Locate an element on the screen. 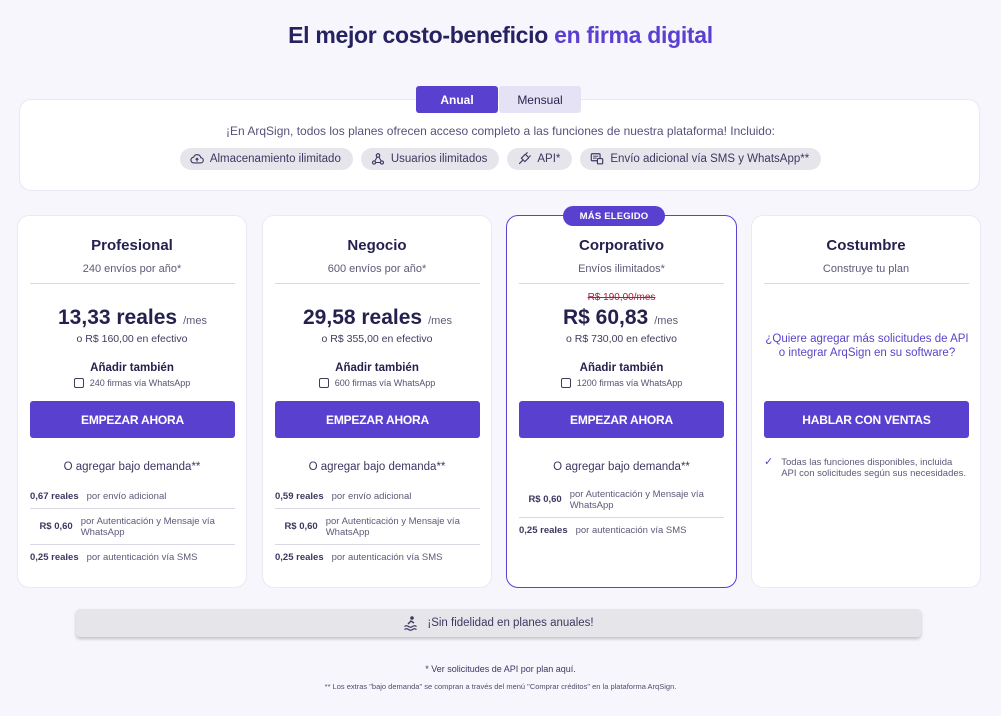  ondemand-row: 0,67 reales por envío adicional is located at coordinates (132, 496).